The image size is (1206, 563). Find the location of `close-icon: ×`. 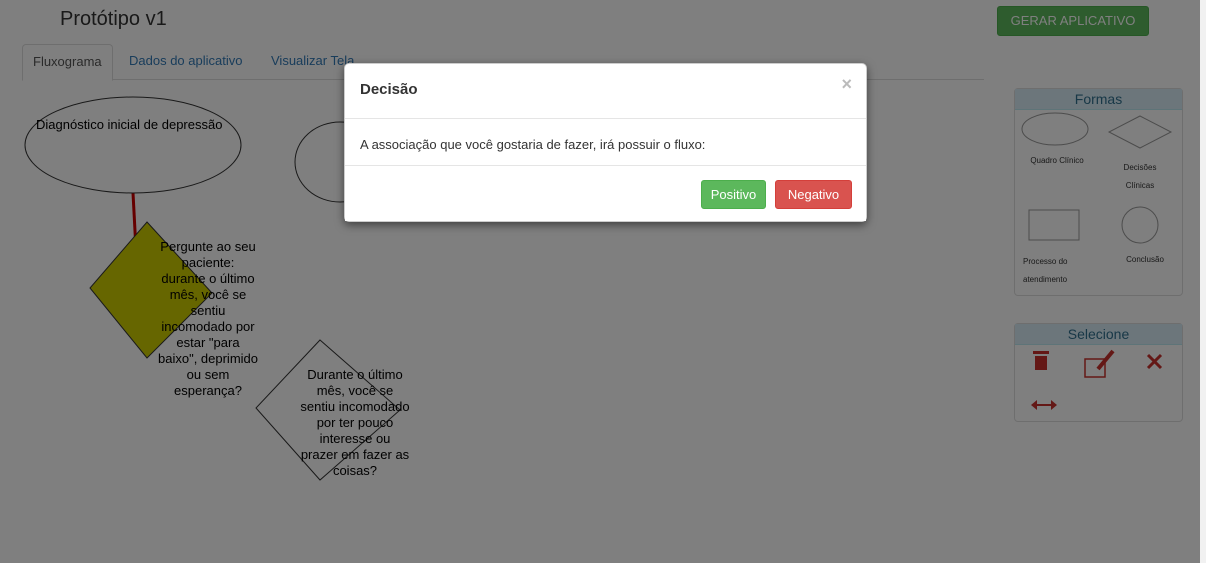

close-icon: × is located at coordinates (846, 84).